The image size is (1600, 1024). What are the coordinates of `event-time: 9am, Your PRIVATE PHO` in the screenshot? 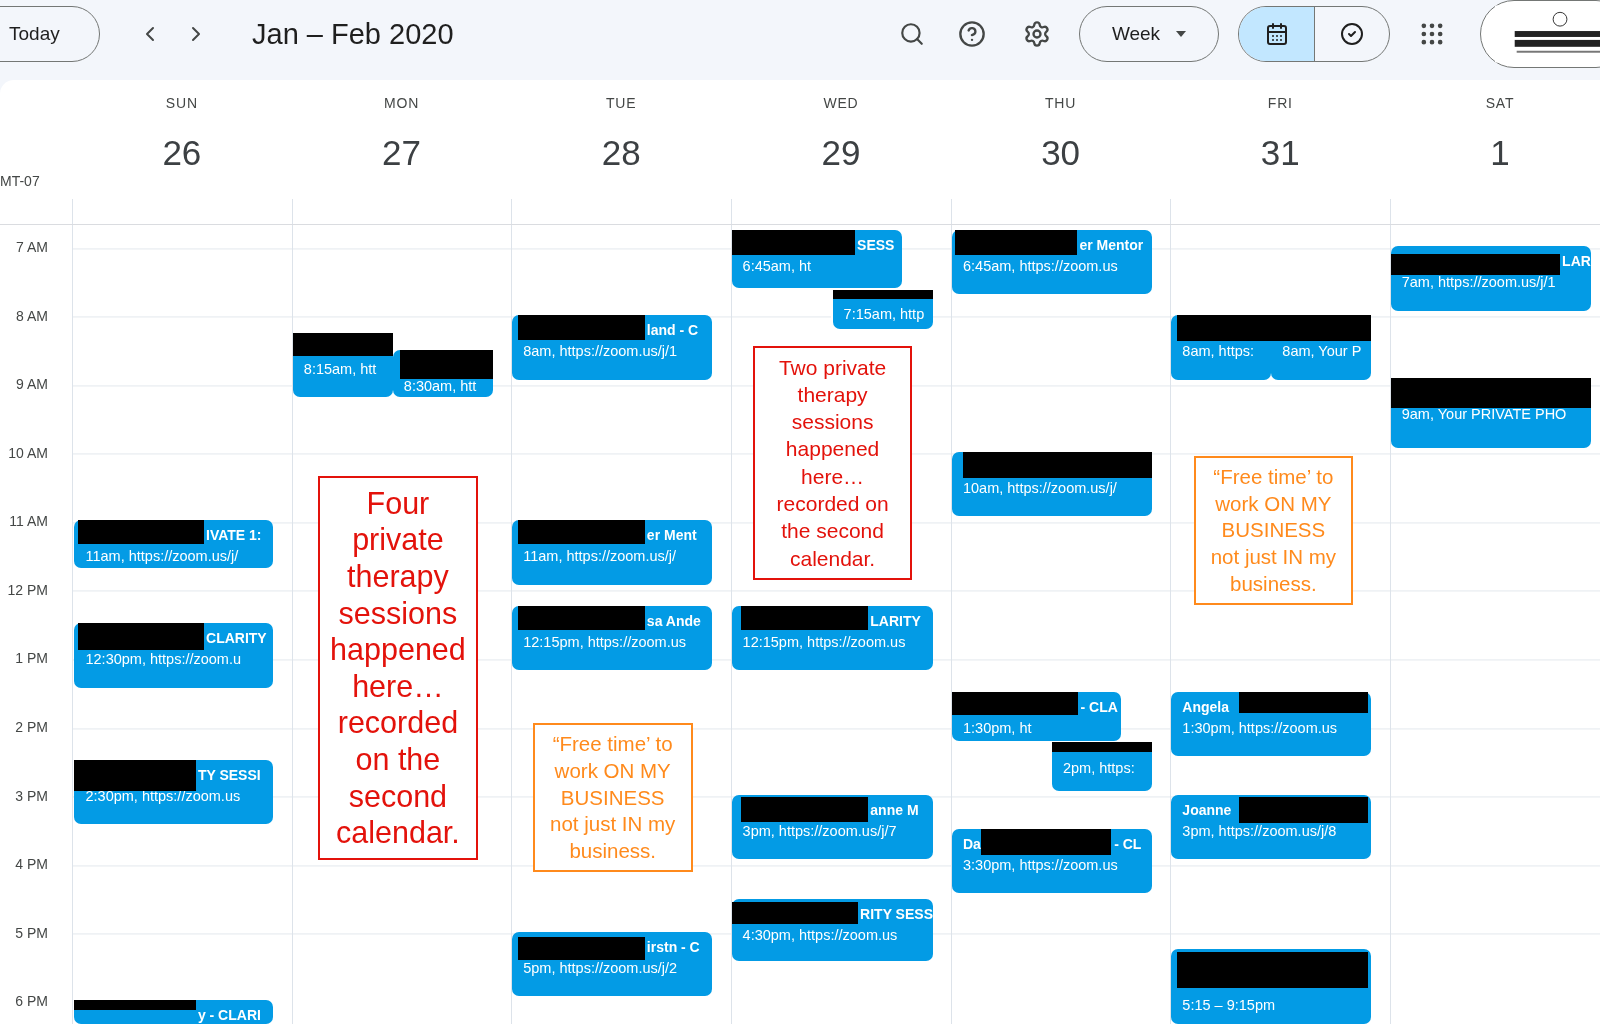 It's located at (1484, 414).